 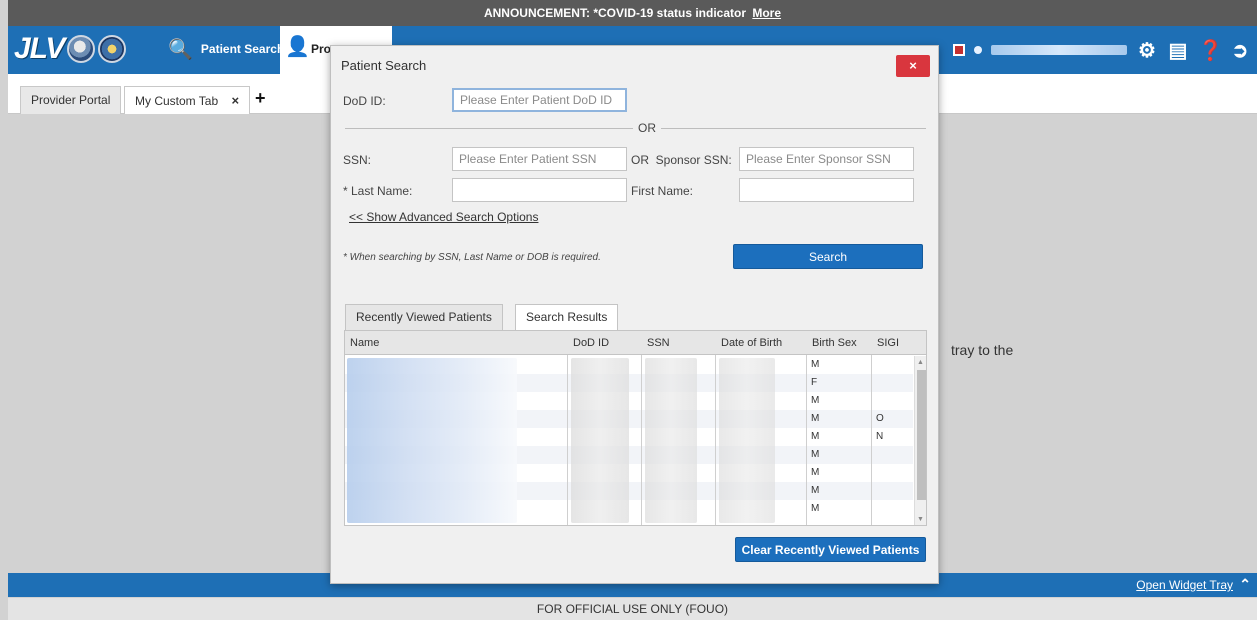 What do you see at coordinates (888, 343) in the screenshot?
I see `col-header-sigi: SIGI` at bounding box center [888, 343].